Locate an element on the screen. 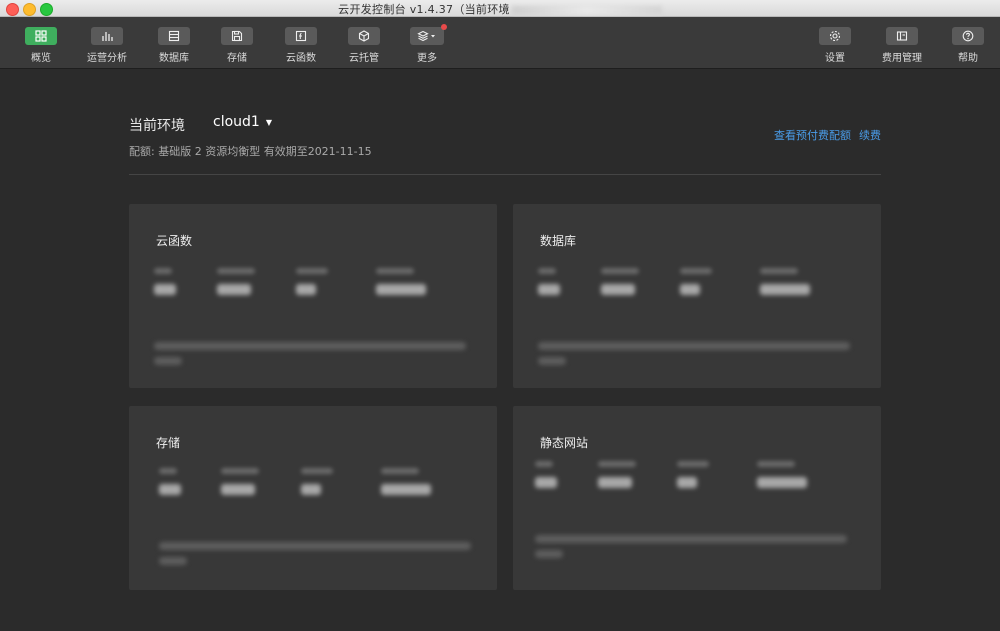  tab-storage: 存储 is located at coordinates (237, 45).